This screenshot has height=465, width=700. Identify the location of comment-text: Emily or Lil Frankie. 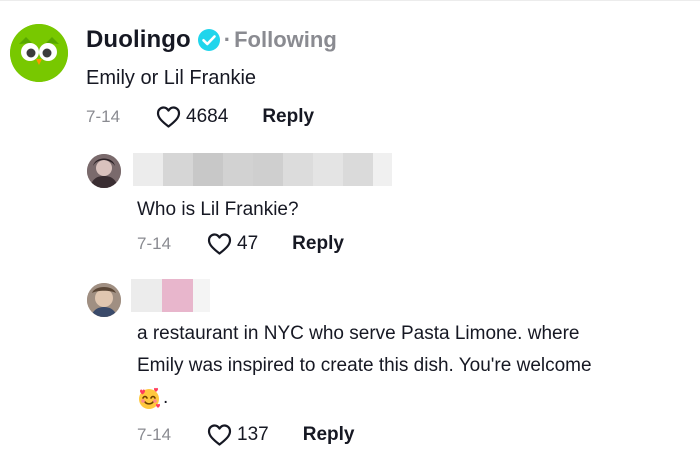
(171, 78).